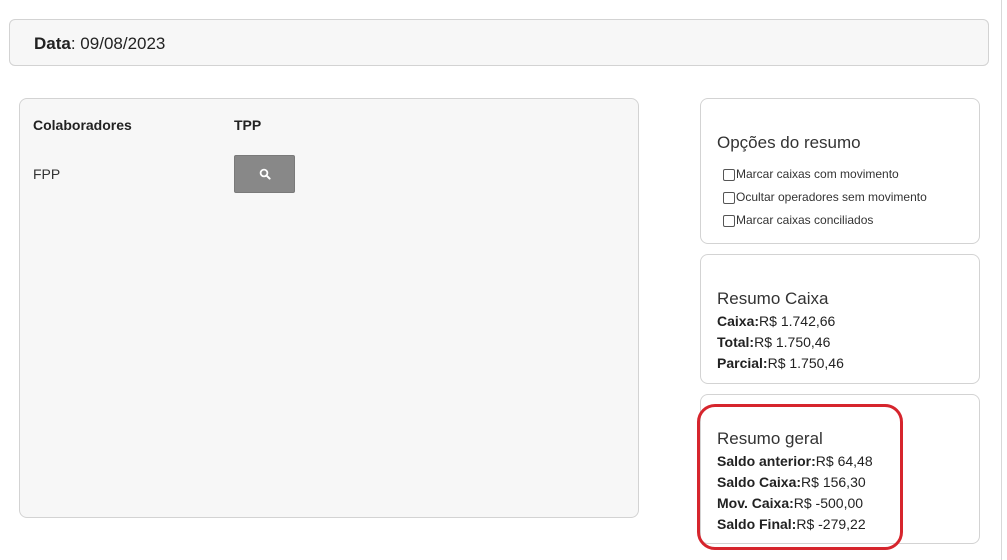 The width and height of the screenshot is (1007, 560). I want to click on summary-line-parcial: Parcial:R$ 1.750,46, so click(780, 363).